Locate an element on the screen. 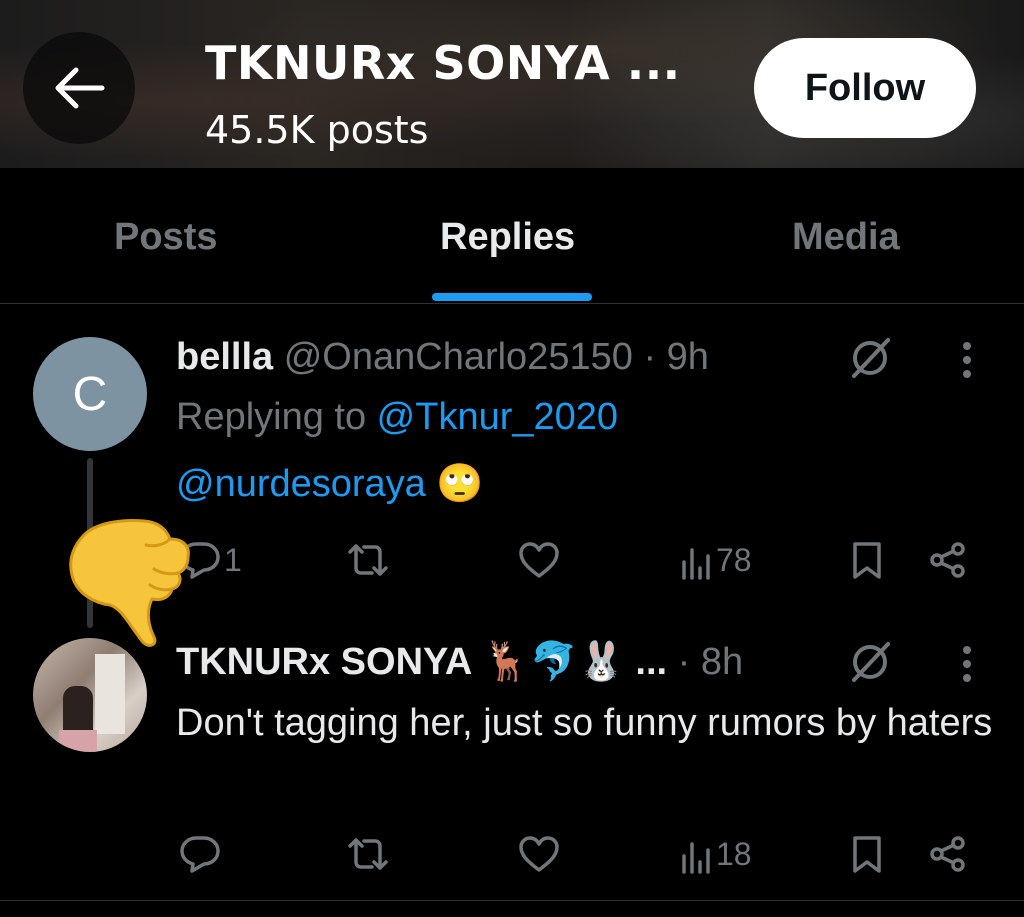 This screenshot has height=917, width=1024. post-header: bellla @OnanCharlo25150 · 9h is located at coordinates (442, 357).